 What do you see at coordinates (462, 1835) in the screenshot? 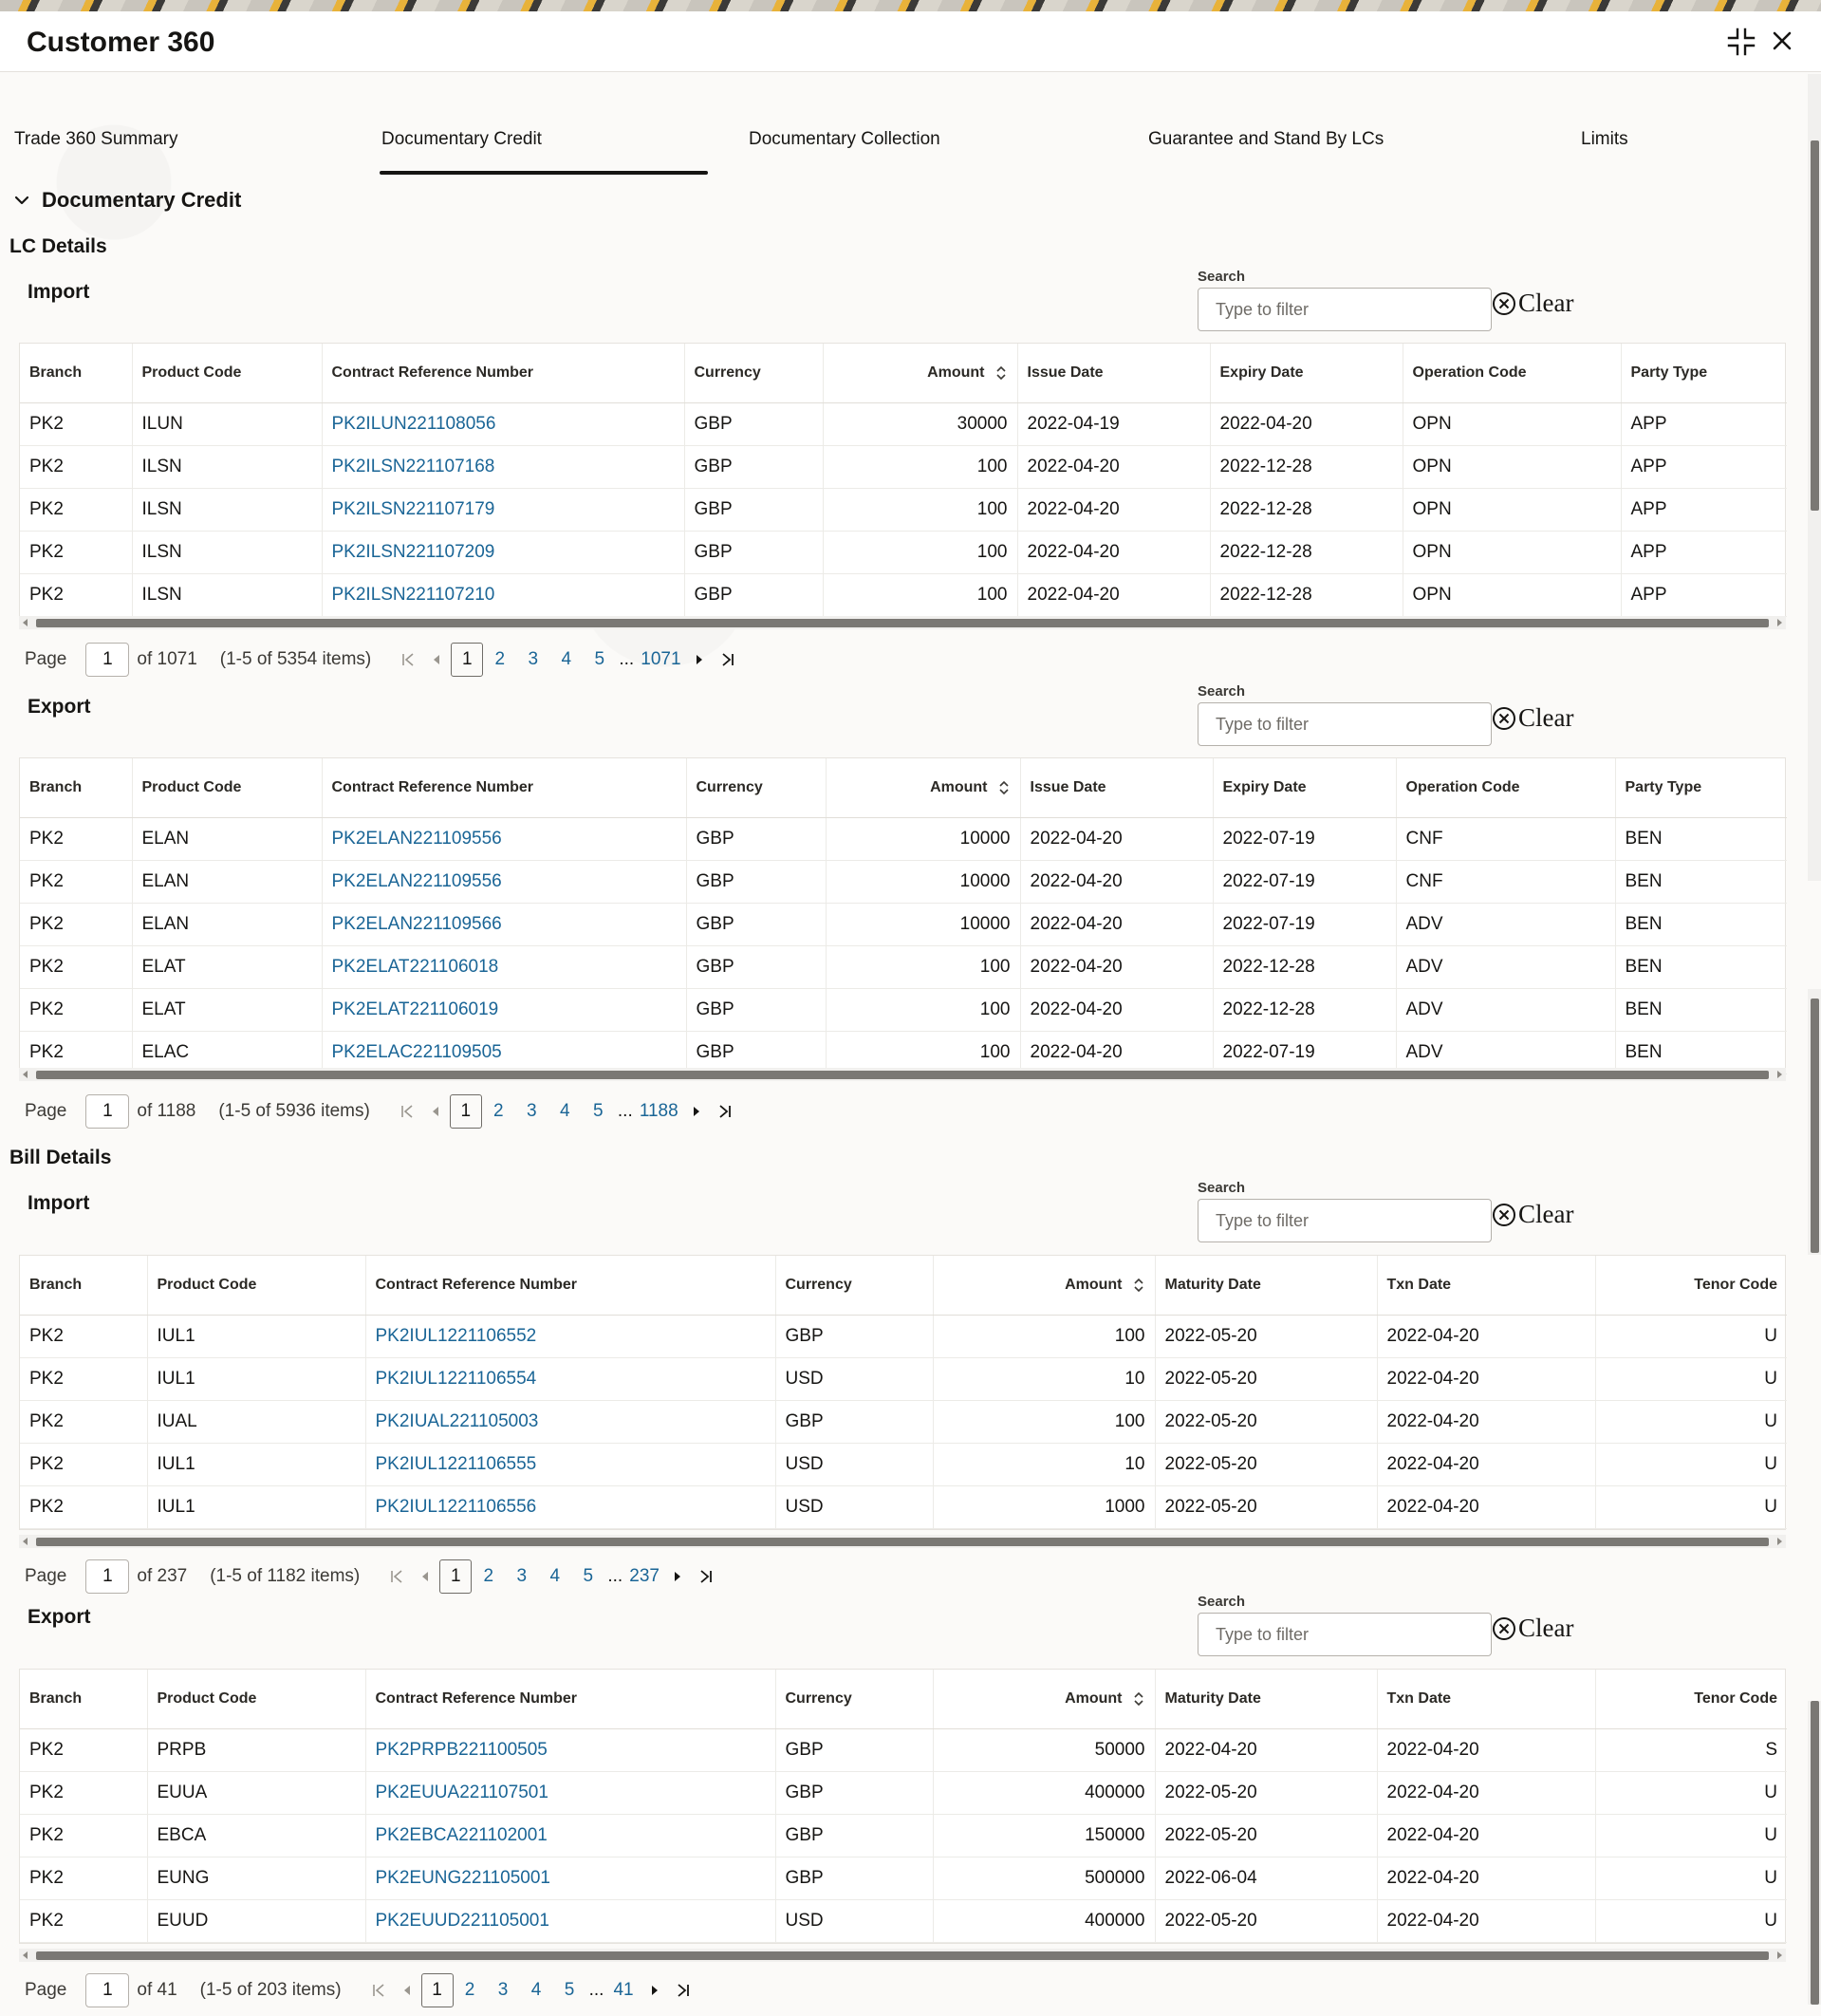
I see `contract-reference-link: PK2EBCA221102001` at bounding box center [462, 1835].